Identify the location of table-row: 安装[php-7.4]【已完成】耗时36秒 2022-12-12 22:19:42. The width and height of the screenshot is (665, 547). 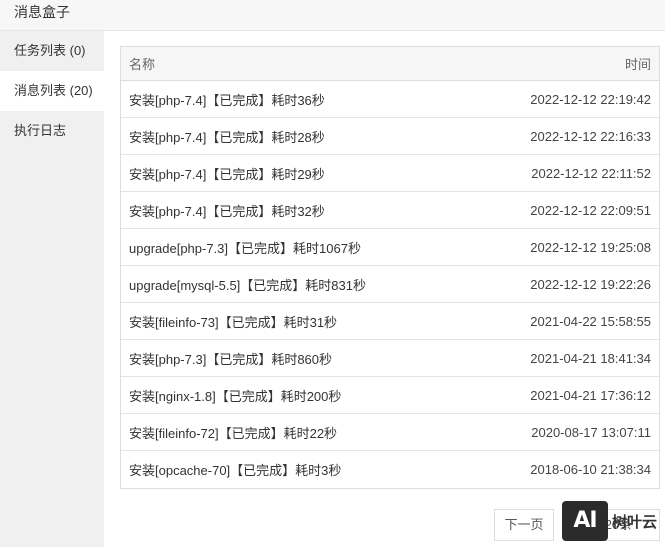
(390, 99).